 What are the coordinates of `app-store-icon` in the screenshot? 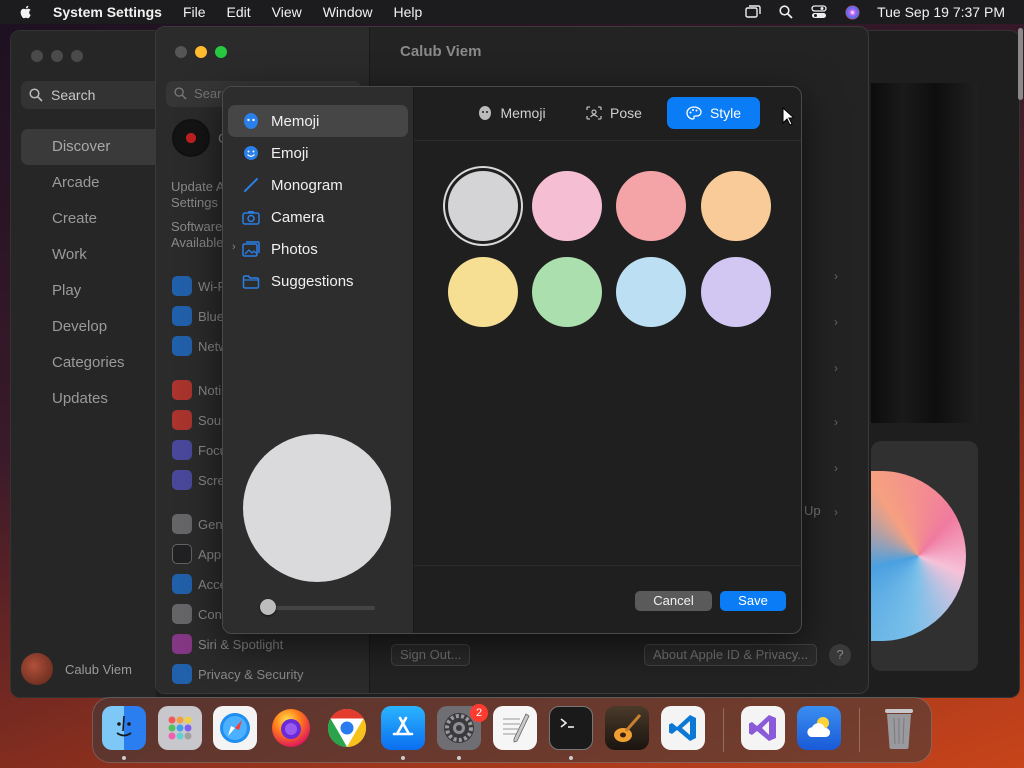 It's located at (403, 728).